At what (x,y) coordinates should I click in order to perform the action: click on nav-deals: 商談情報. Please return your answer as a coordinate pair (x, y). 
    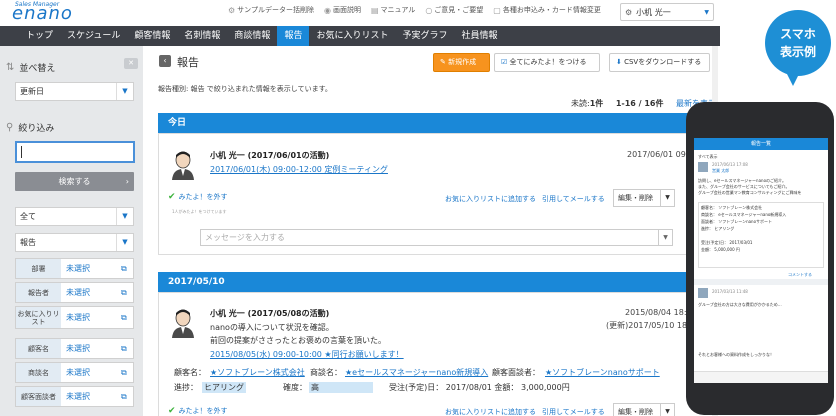
    Looking at the image, I should click on (252, 36).